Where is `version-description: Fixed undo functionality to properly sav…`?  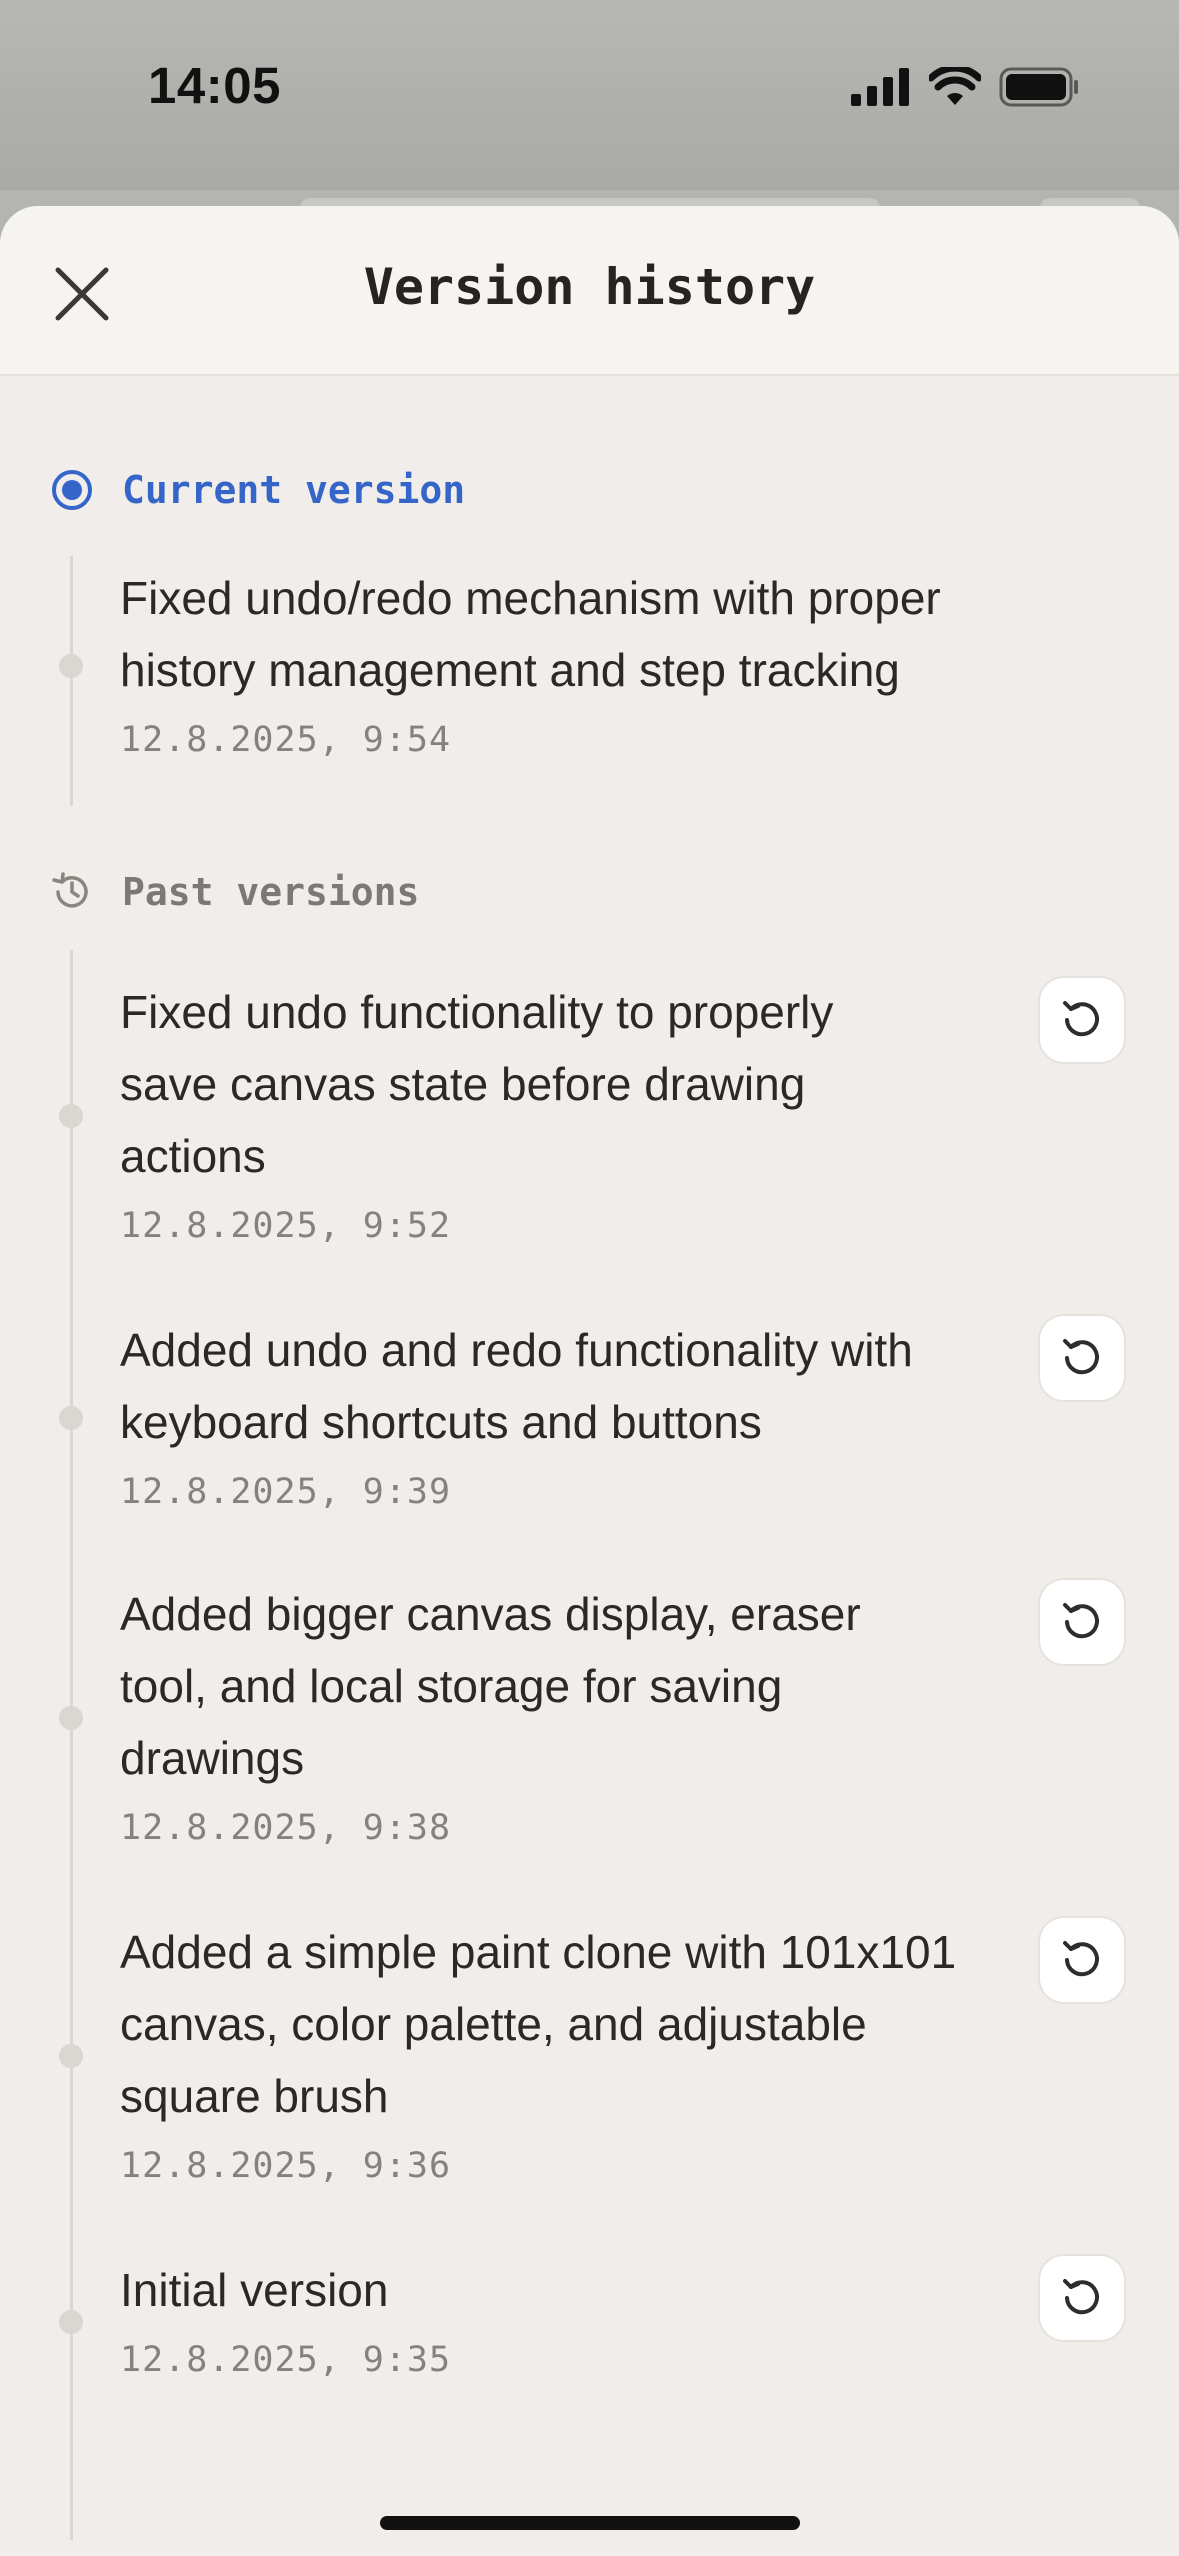
version-description: Fixed undo functionality to properly sav… is located at coordinates (477, 1084).